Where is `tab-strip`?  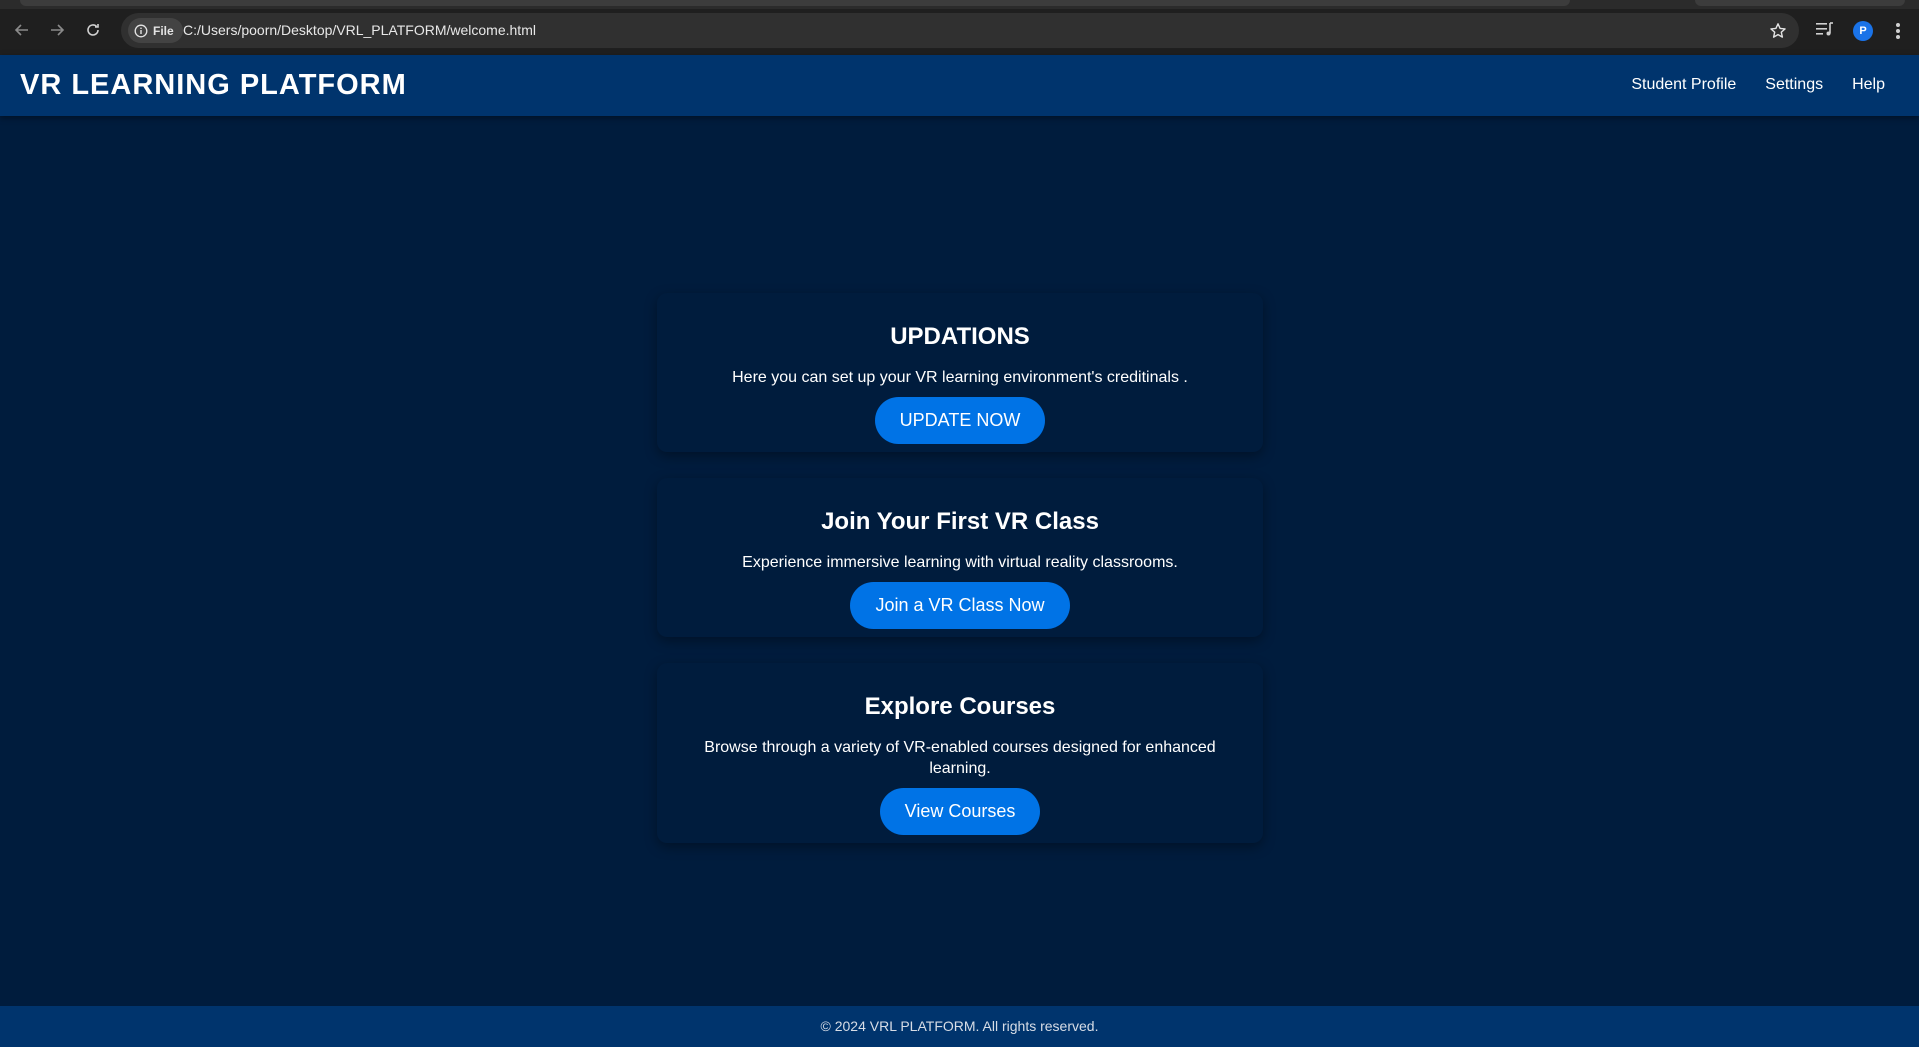
tab-strip is located at coordinates (959, 4).